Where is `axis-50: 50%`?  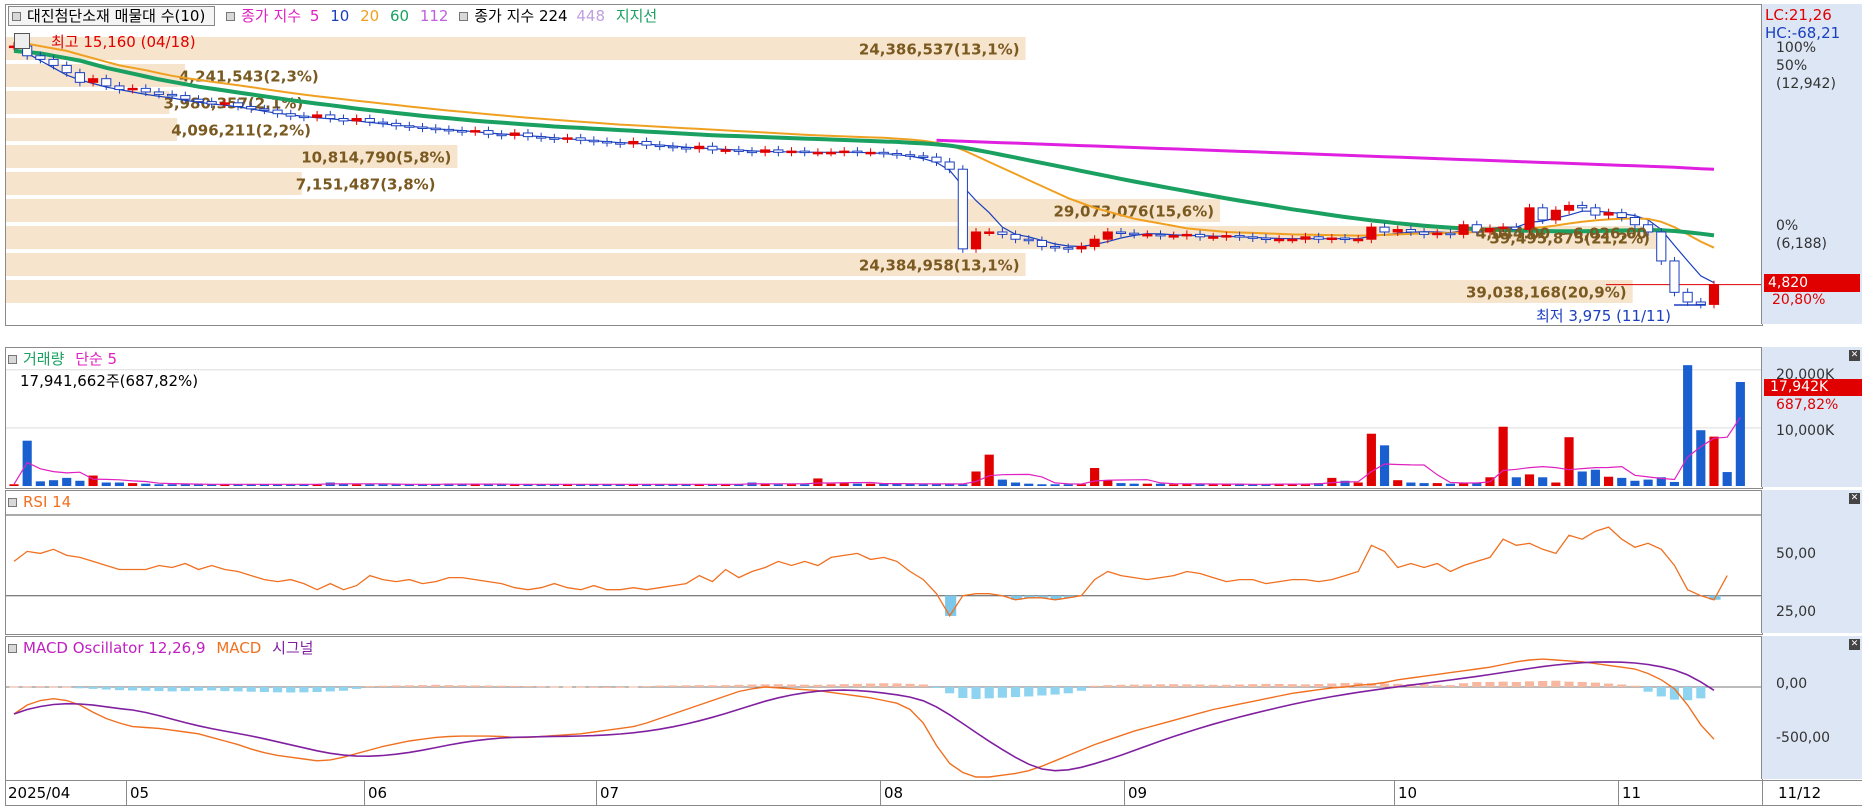
axis-50: 50% is located at coordinates (1792, 66).